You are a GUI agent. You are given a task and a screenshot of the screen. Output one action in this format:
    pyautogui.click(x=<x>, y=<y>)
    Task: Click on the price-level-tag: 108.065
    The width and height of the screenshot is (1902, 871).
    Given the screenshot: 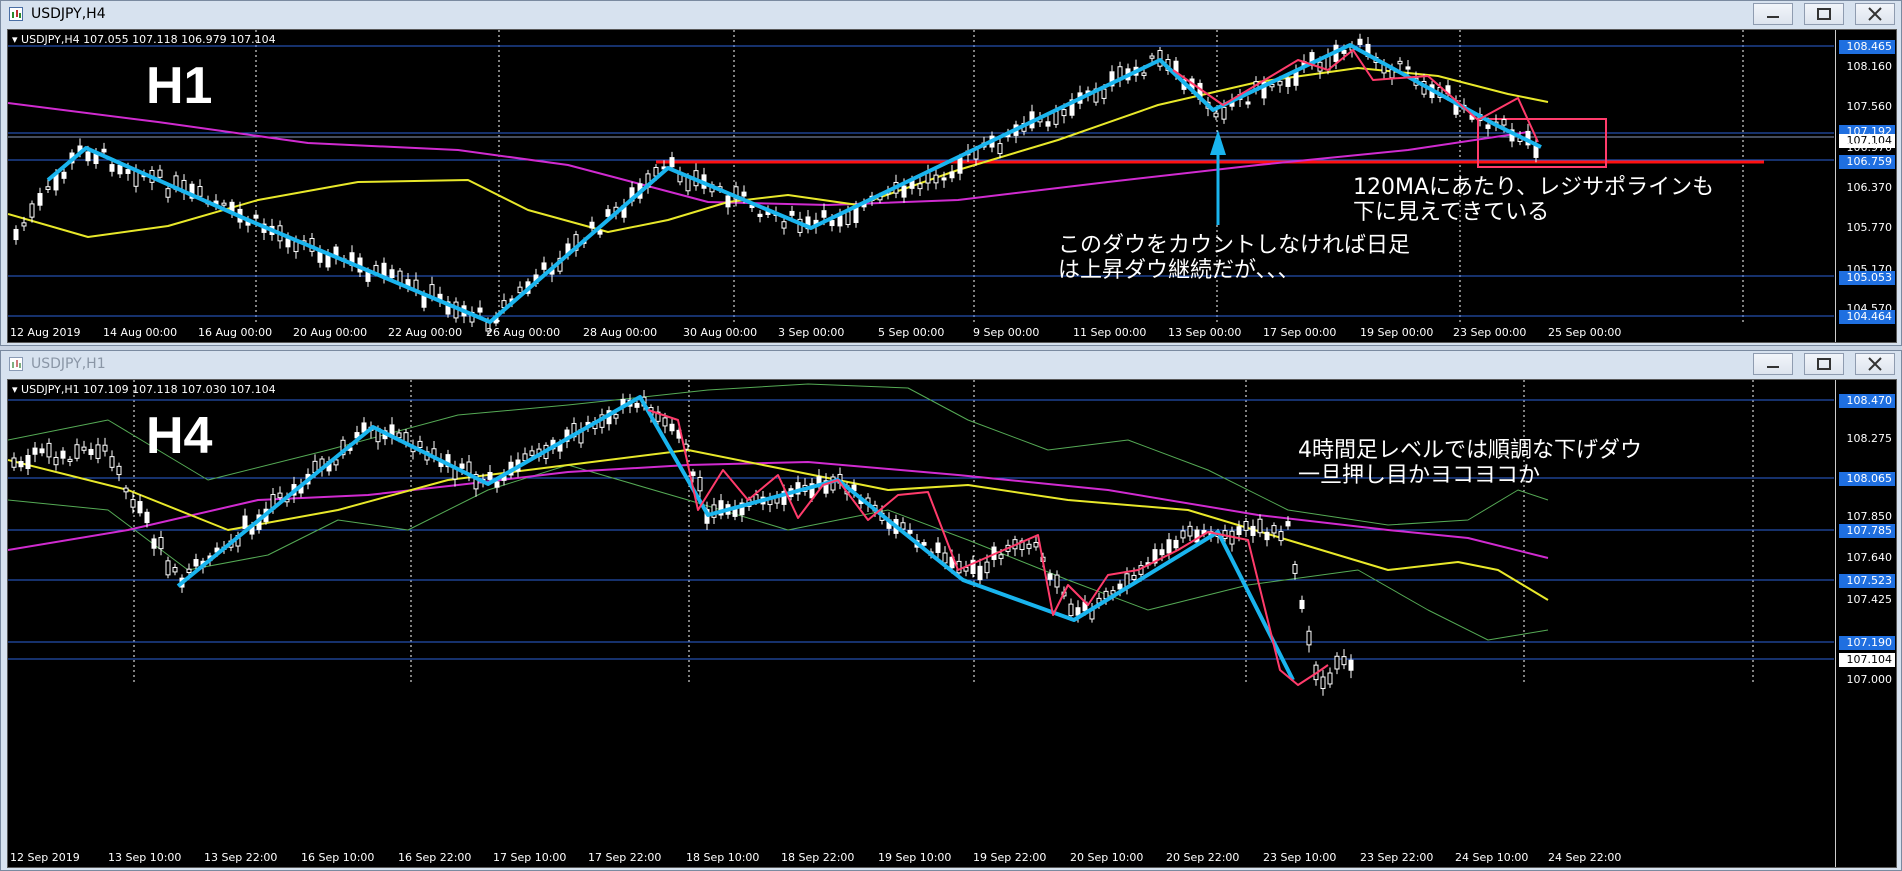 What is the action you would take?
    pyautogui.click(x=1867, y=479)
    